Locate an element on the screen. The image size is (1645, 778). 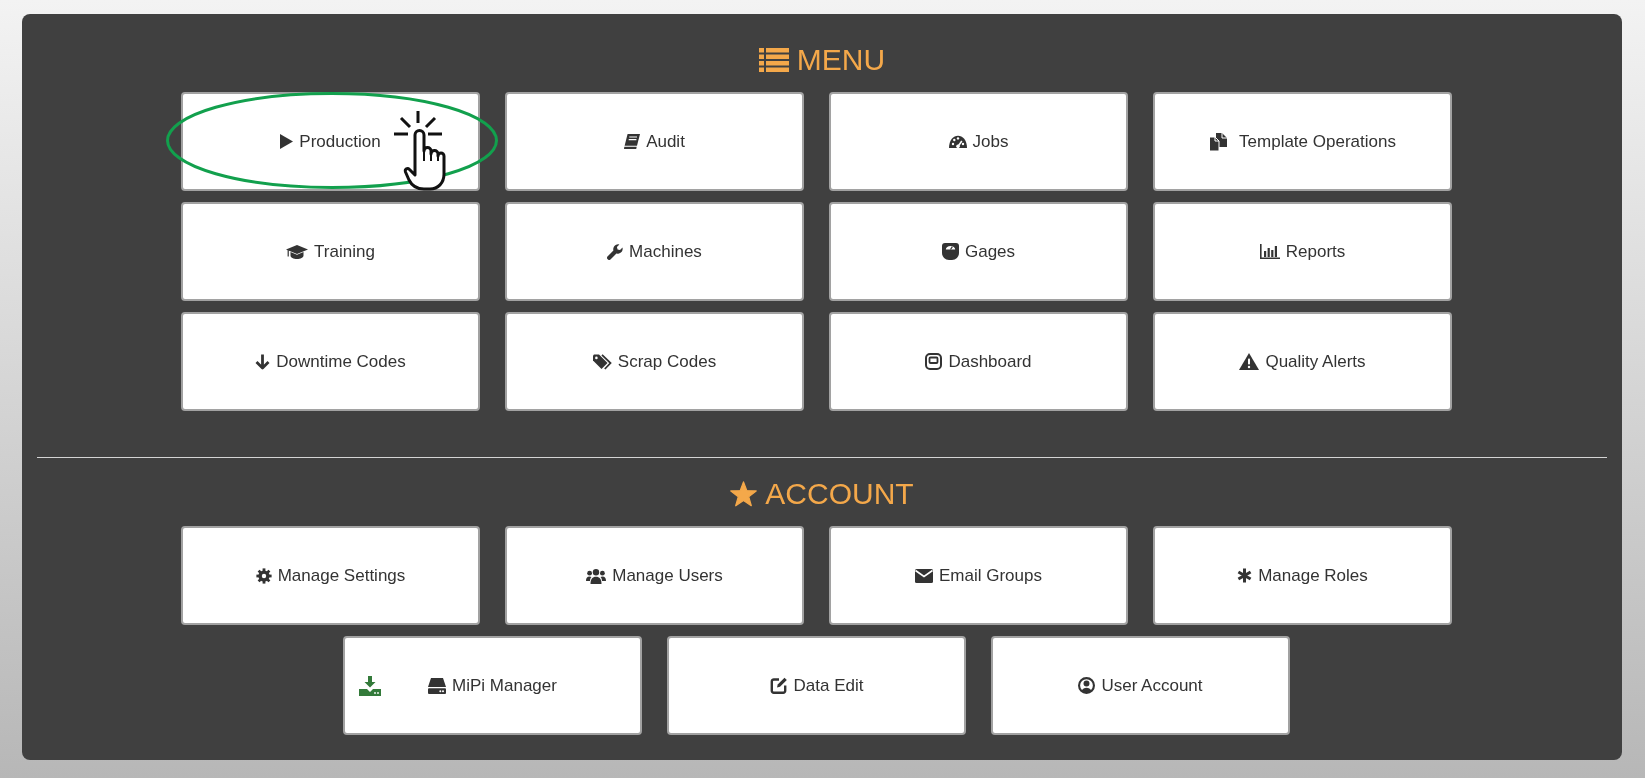
list-icon is located at coordinates (773, 60).